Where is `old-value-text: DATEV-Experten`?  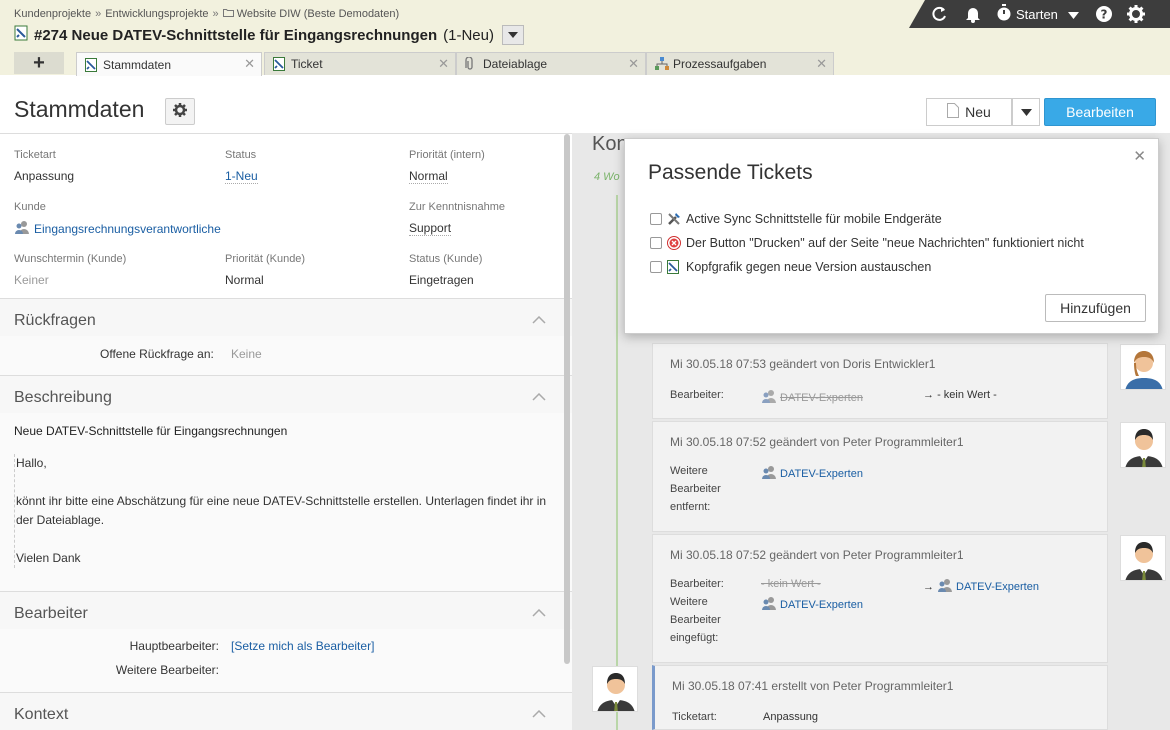 old-value-text: DATEV-Experten is located at coordinates (821, 397).